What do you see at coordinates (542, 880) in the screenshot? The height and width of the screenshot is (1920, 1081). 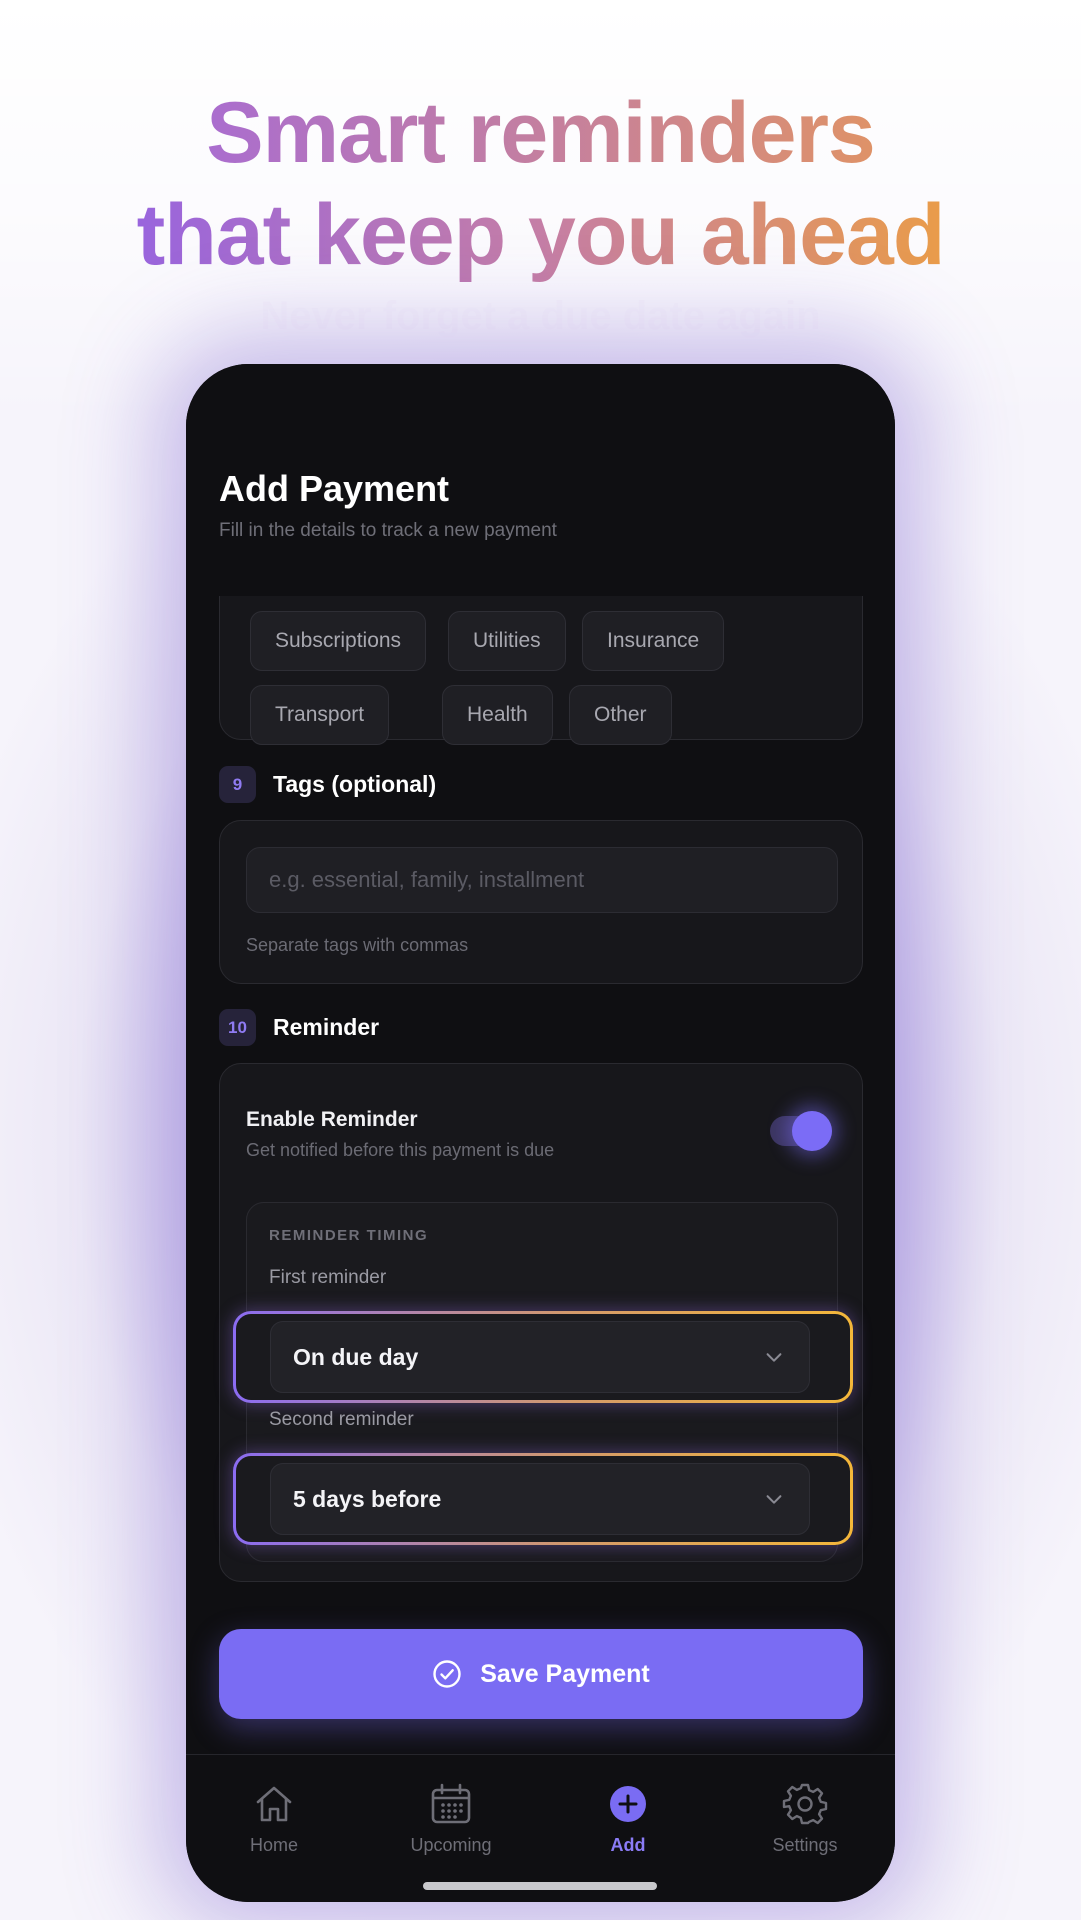 I see `tags-input: e.g. essential, family, installment` at bounding box center [542, 880].